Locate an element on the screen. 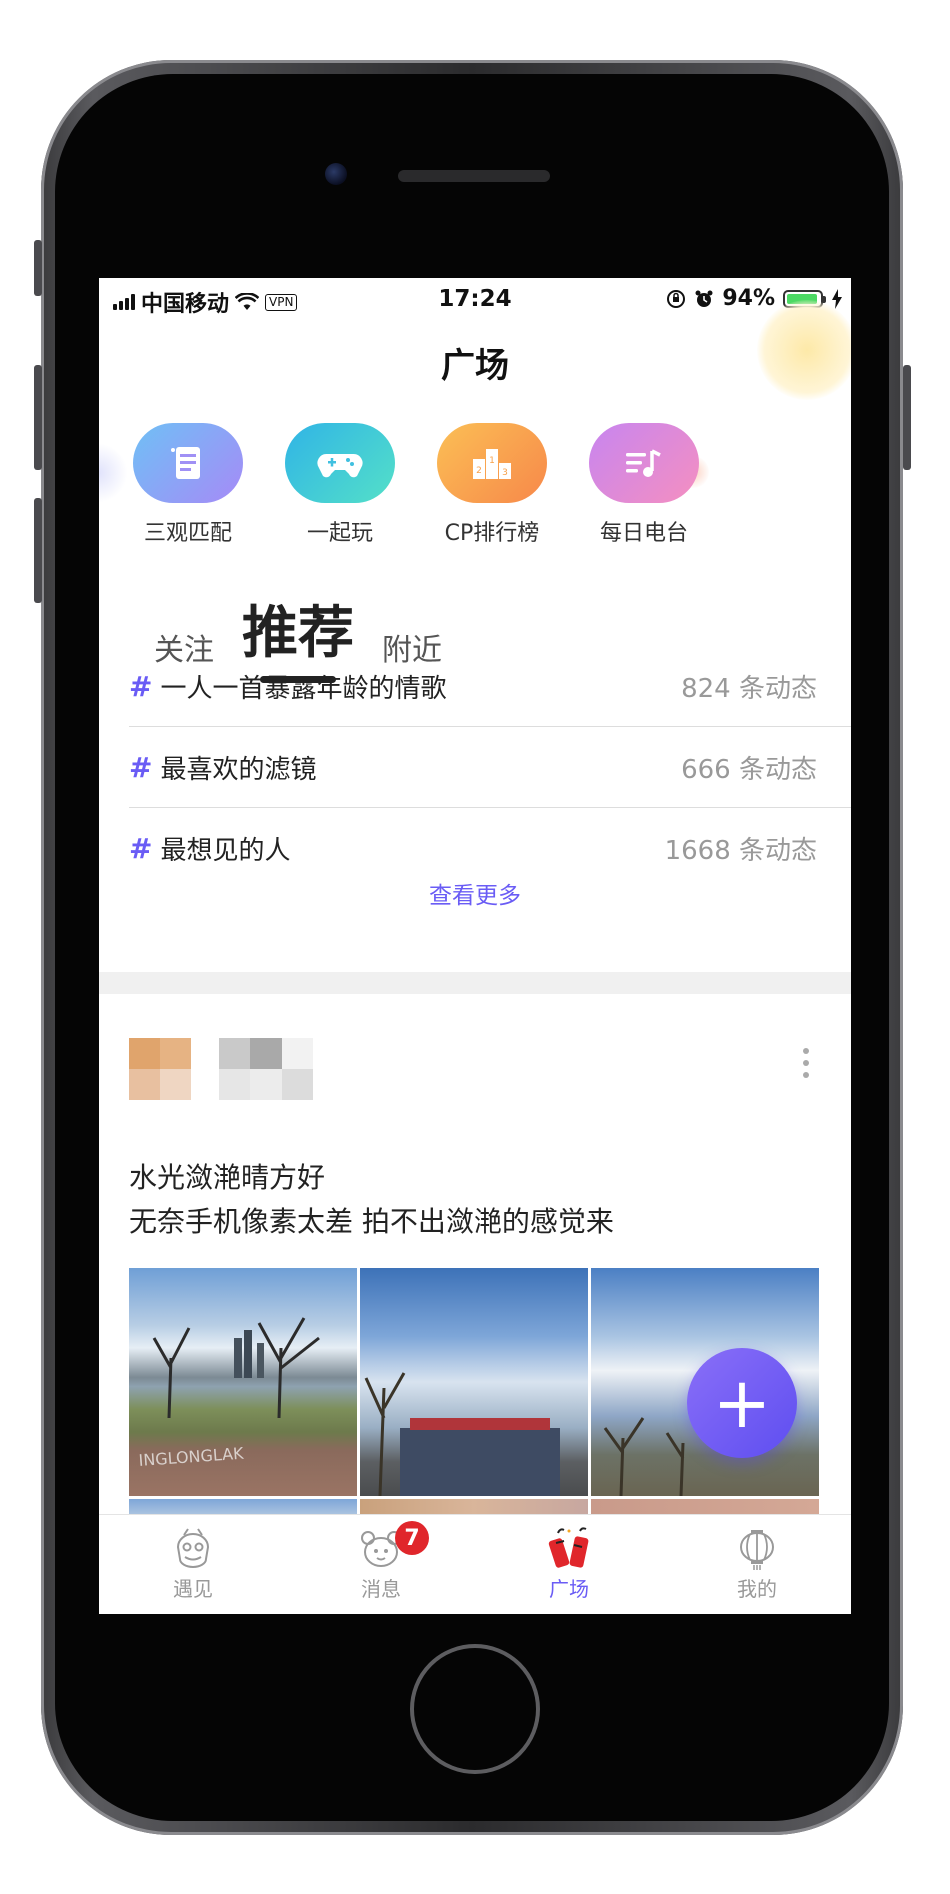 The width and height of the screenshot is (950, 1894). svg-text: INGLONGLAK is located at coordinates (191, 1457).